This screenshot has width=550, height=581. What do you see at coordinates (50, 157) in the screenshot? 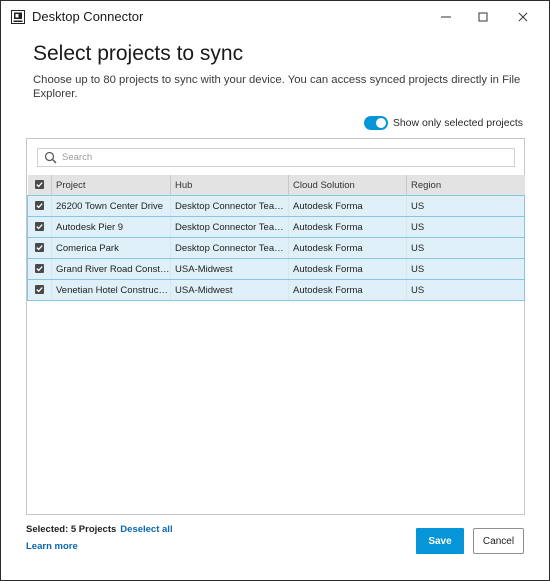
I see `search-icon` at bounding box center [50, 157].